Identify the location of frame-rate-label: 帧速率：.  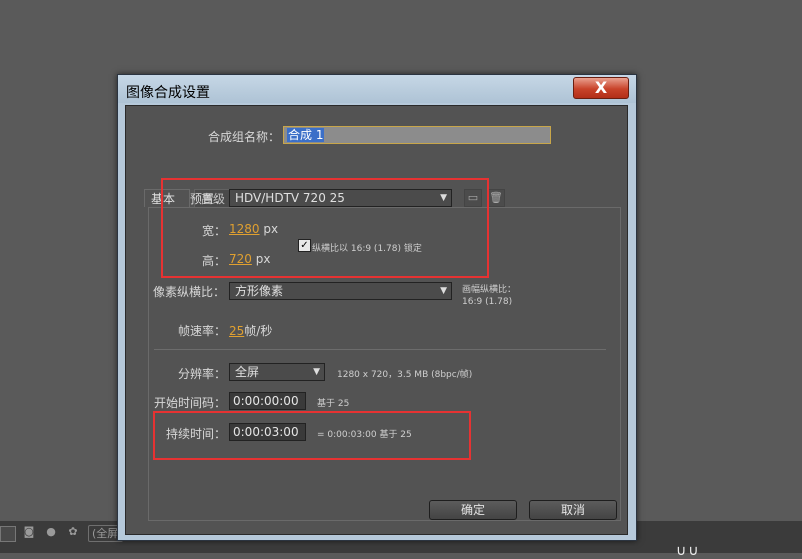
(202, 331).